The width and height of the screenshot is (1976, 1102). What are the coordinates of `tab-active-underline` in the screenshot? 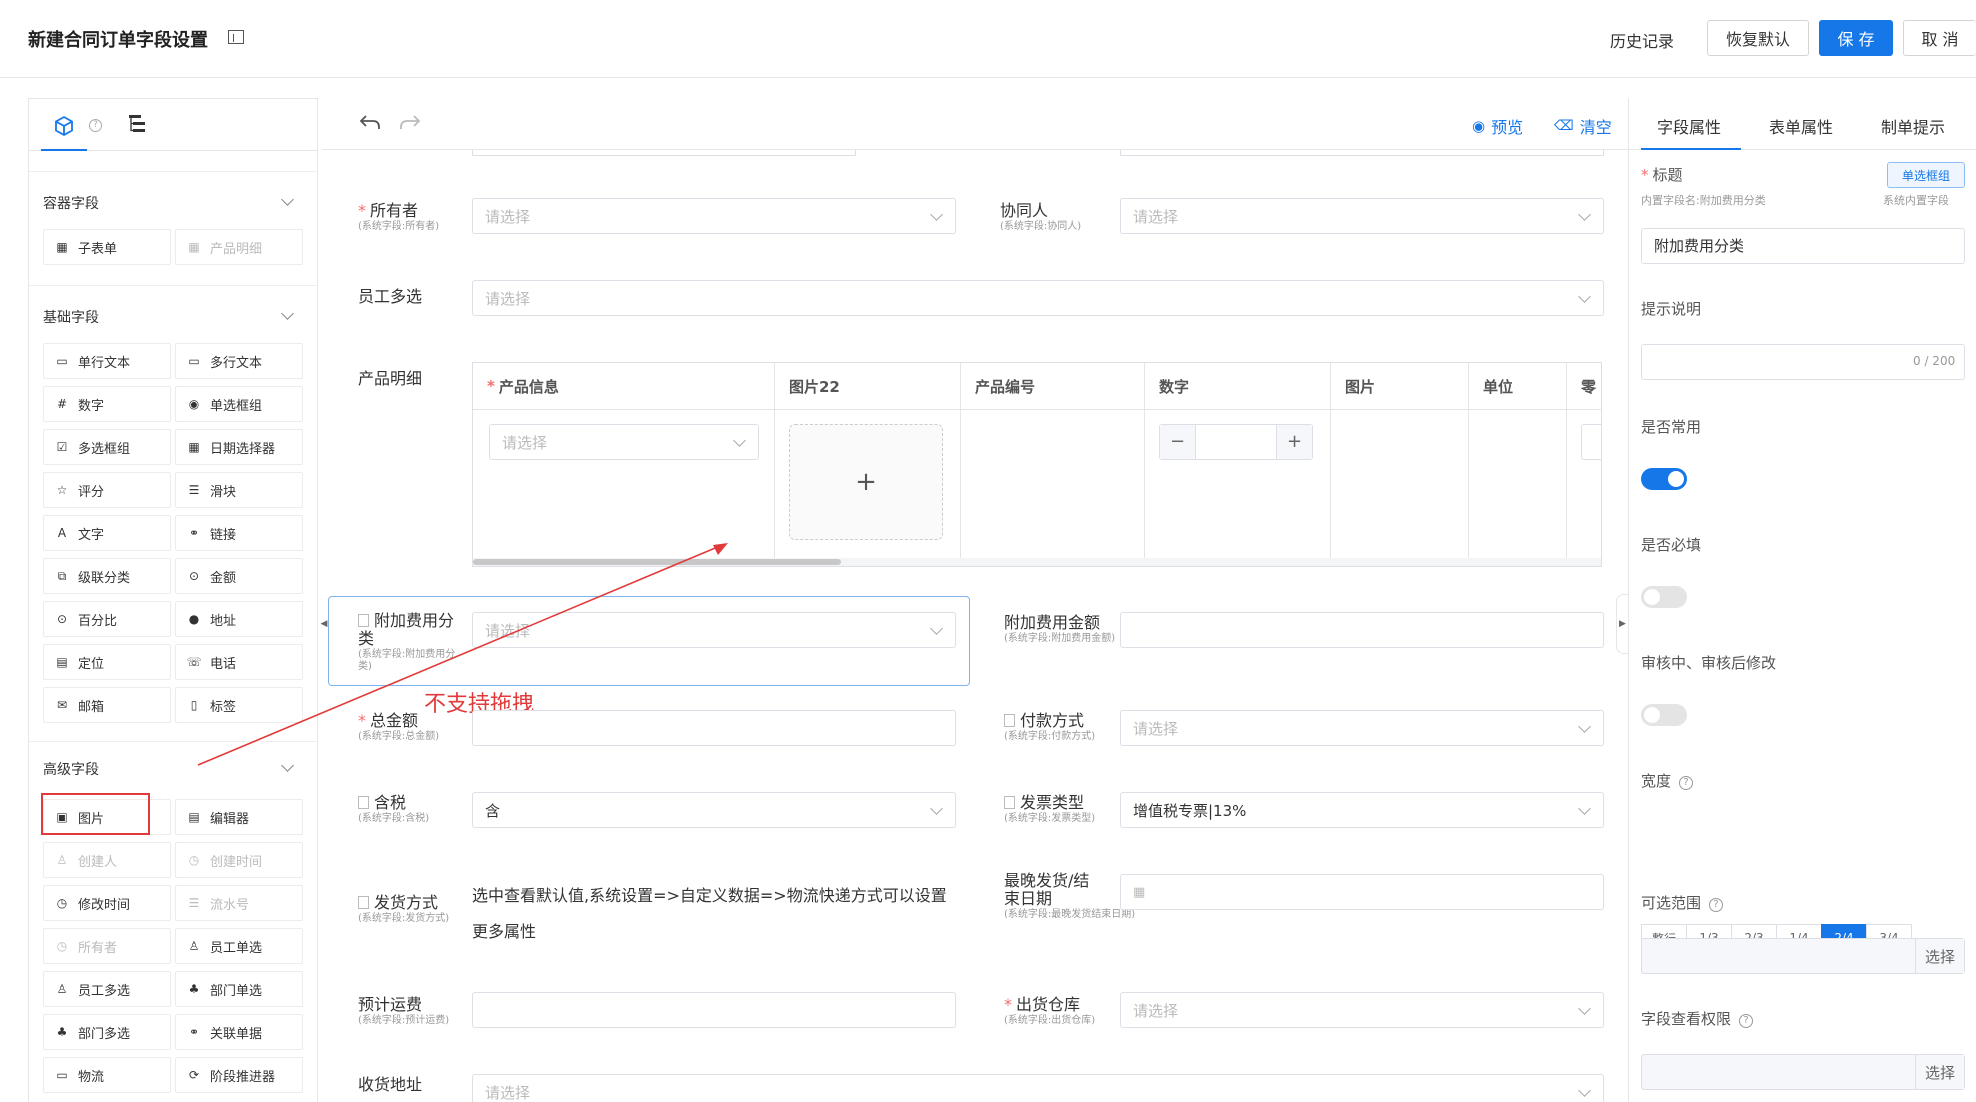 It's located at (1691, 149).